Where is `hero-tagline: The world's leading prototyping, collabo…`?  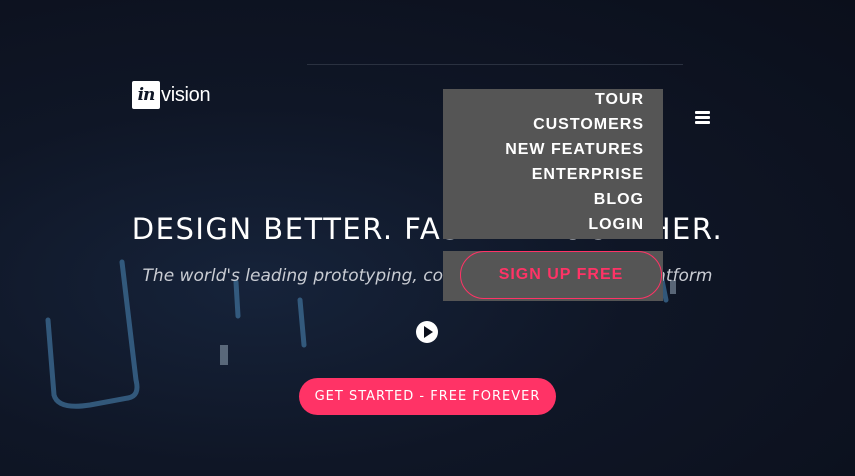 hero-tagline: The world's leading prototyping, collabo… is located at coordinates (427, 276).